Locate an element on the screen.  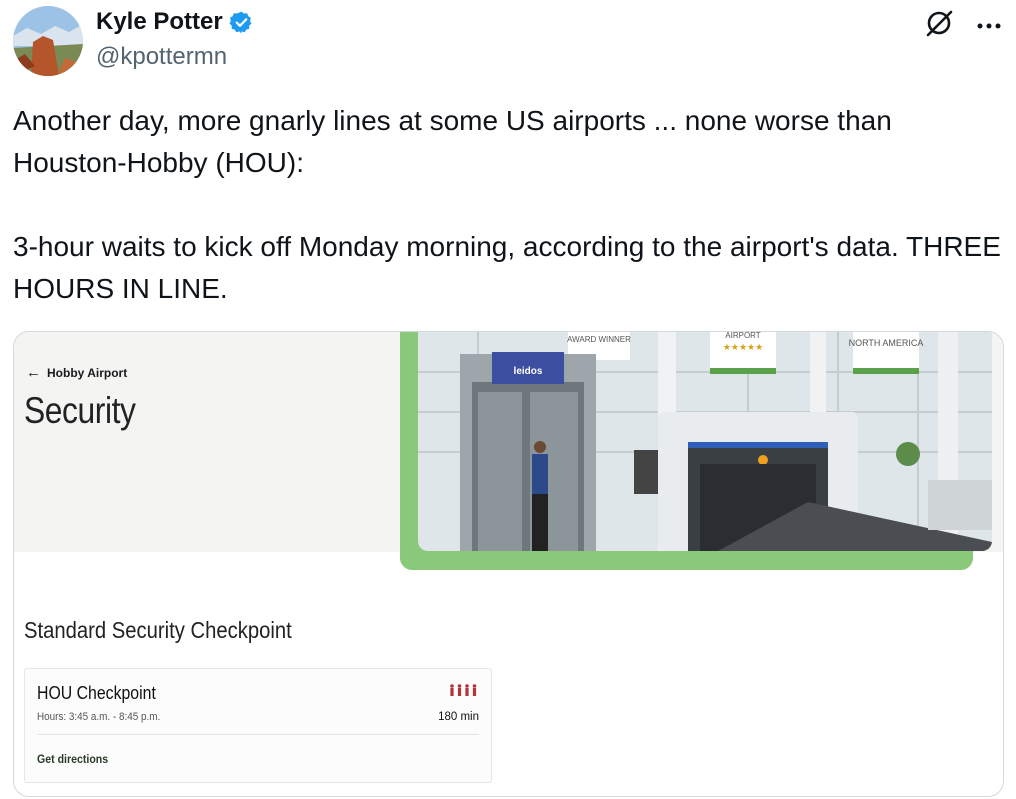
avatar-photo is located at coordinates (48, 41).